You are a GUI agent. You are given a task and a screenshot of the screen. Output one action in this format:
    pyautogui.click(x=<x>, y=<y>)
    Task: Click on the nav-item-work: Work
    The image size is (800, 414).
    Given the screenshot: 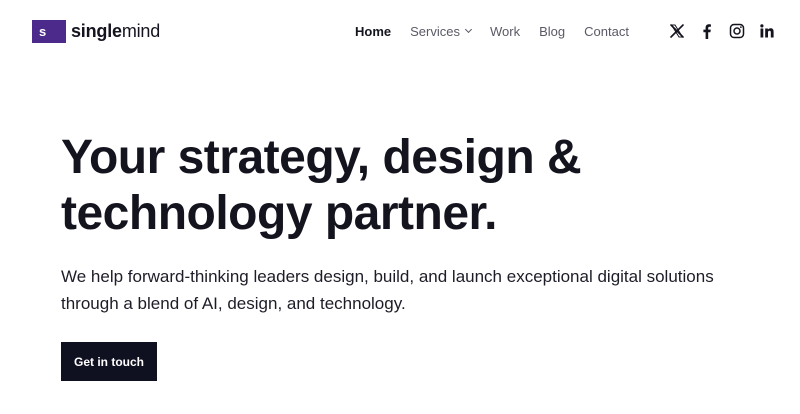 What is the action you would take?
    pyautogui.click(x=505, y=31)
    